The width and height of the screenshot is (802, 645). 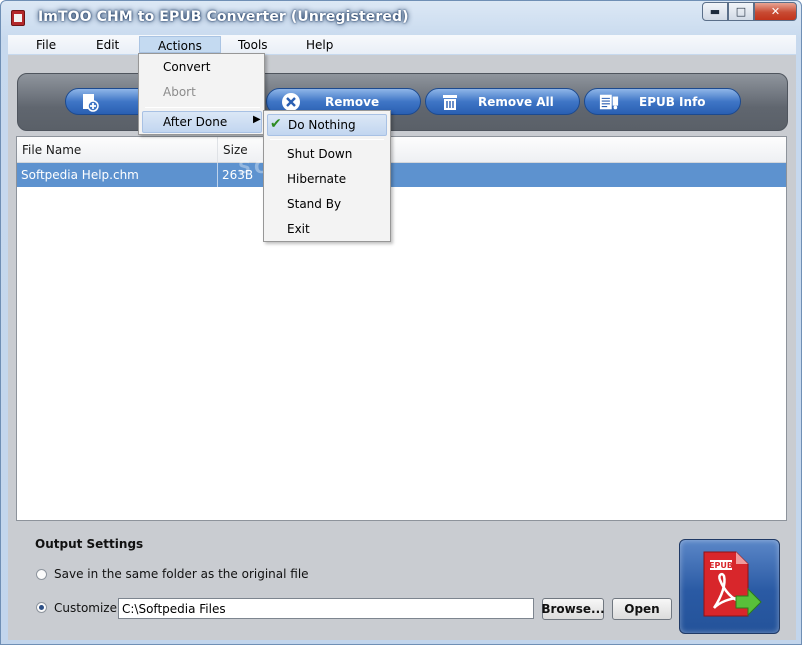 I want to click on convert-label: Convert, so click(x=187, y=67).